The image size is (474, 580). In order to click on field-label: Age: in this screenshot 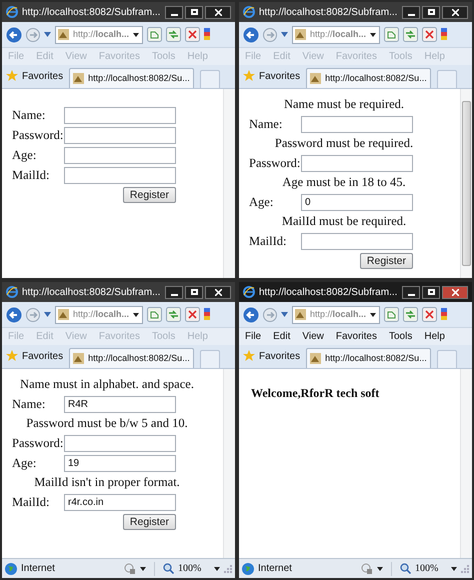, I will do `click(25, 463)`.